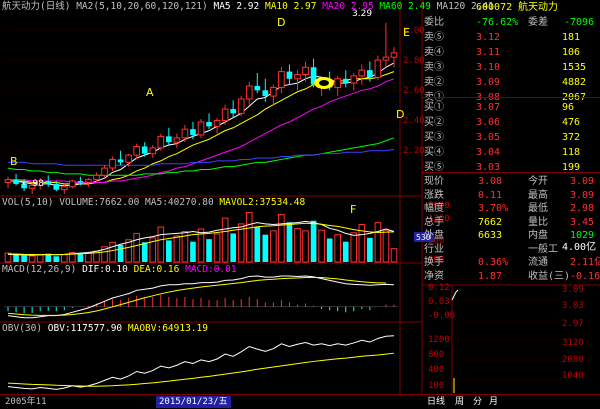  What do you see at coordinates (488, 152) in the screenshot?
I see `bid-price: 3.04` at bounding box center [488, 152].